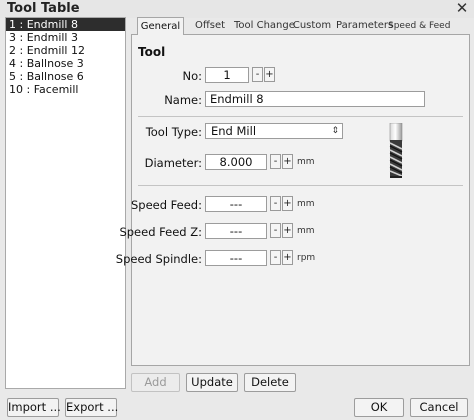 This screenshot has height=420, width=474. I want to click on speed-feed-decrement-button: -, so click(275, 203).